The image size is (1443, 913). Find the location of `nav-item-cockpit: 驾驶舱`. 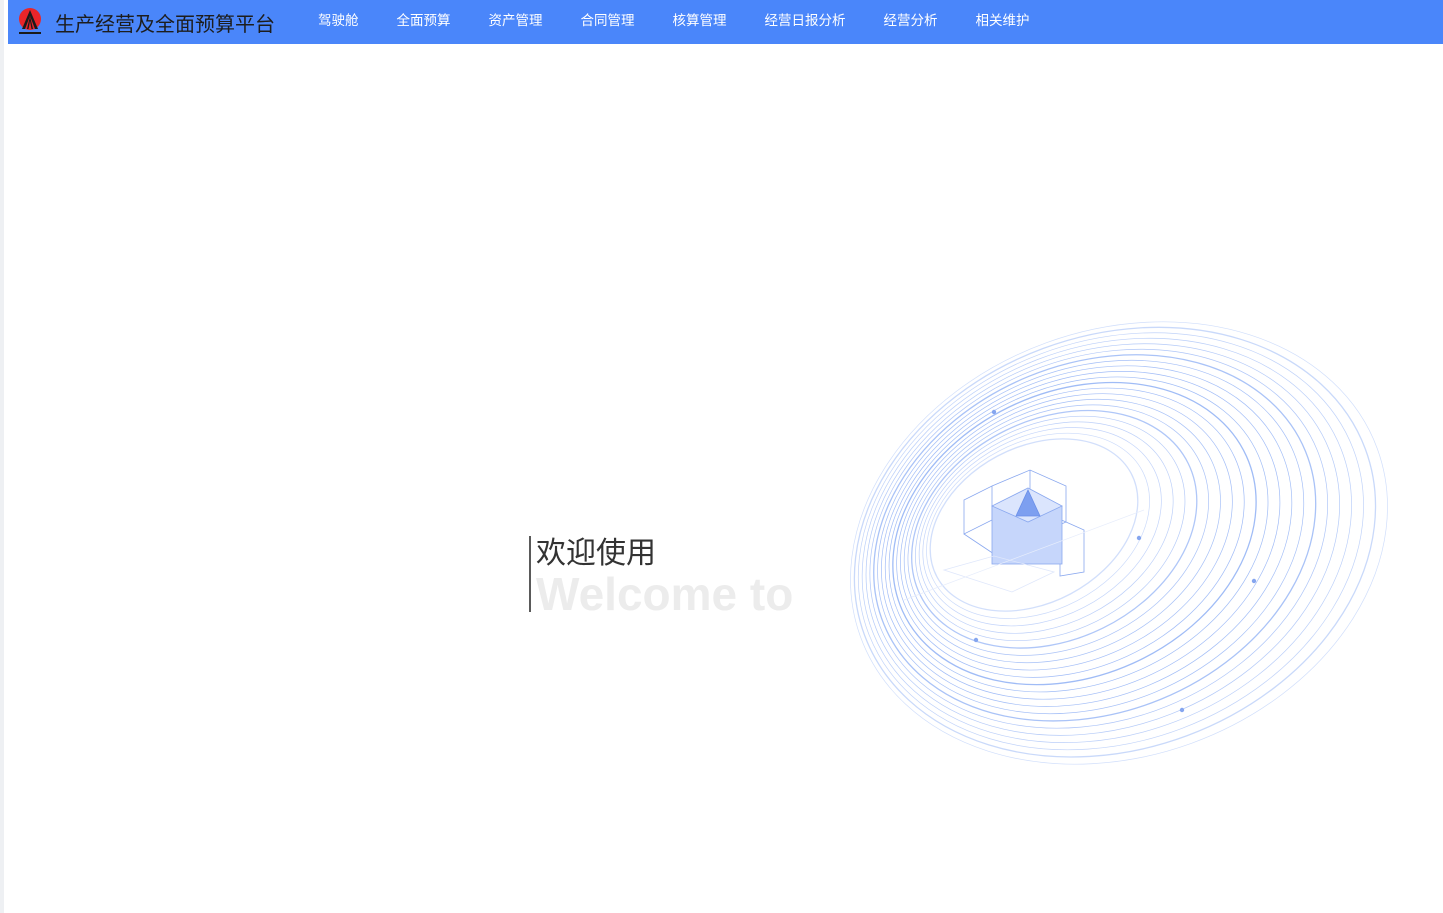

nav-item-cockpit: 驾驶舱 is located at coordinates (338, 22).